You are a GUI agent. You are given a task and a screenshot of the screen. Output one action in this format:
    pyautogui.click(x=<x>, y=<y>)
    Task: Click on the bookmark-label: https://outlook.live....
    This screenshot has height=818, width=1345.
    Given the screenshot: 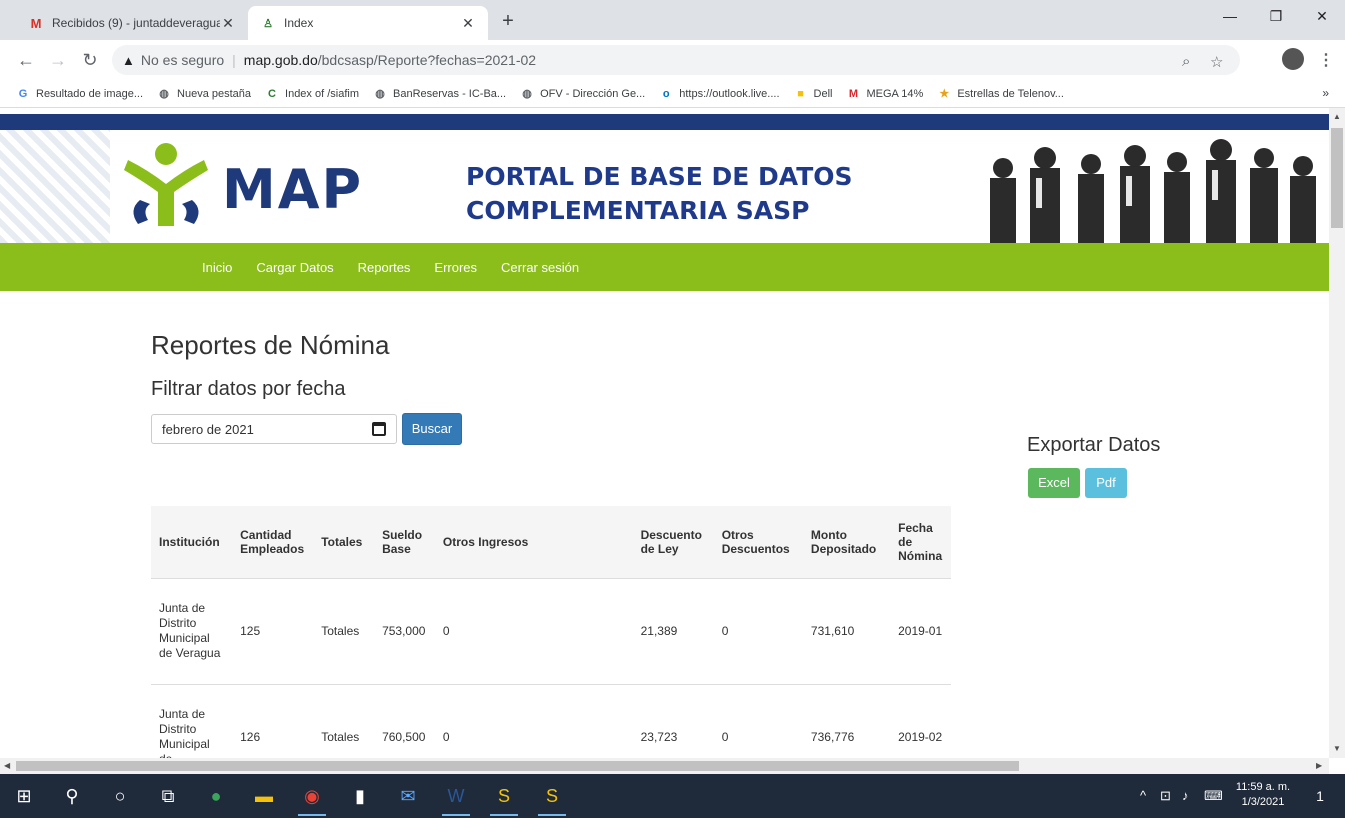 What is the action you would take?
    pyautogui.click(x=729, y=93)
    